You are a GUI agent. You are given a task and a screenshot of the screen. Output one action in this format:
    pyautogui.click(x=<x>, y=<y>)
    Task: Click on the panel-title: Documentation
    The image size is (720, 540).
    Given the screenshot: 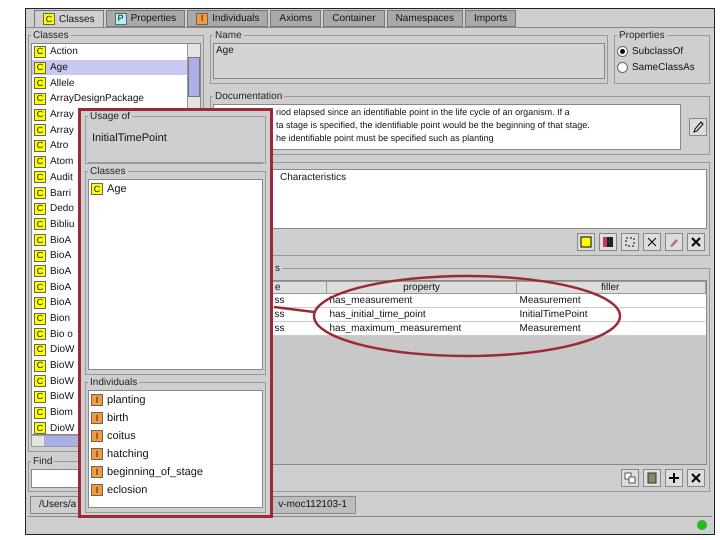 What is the action you would take?
    pyautogui.click(x=249, y=96)
    